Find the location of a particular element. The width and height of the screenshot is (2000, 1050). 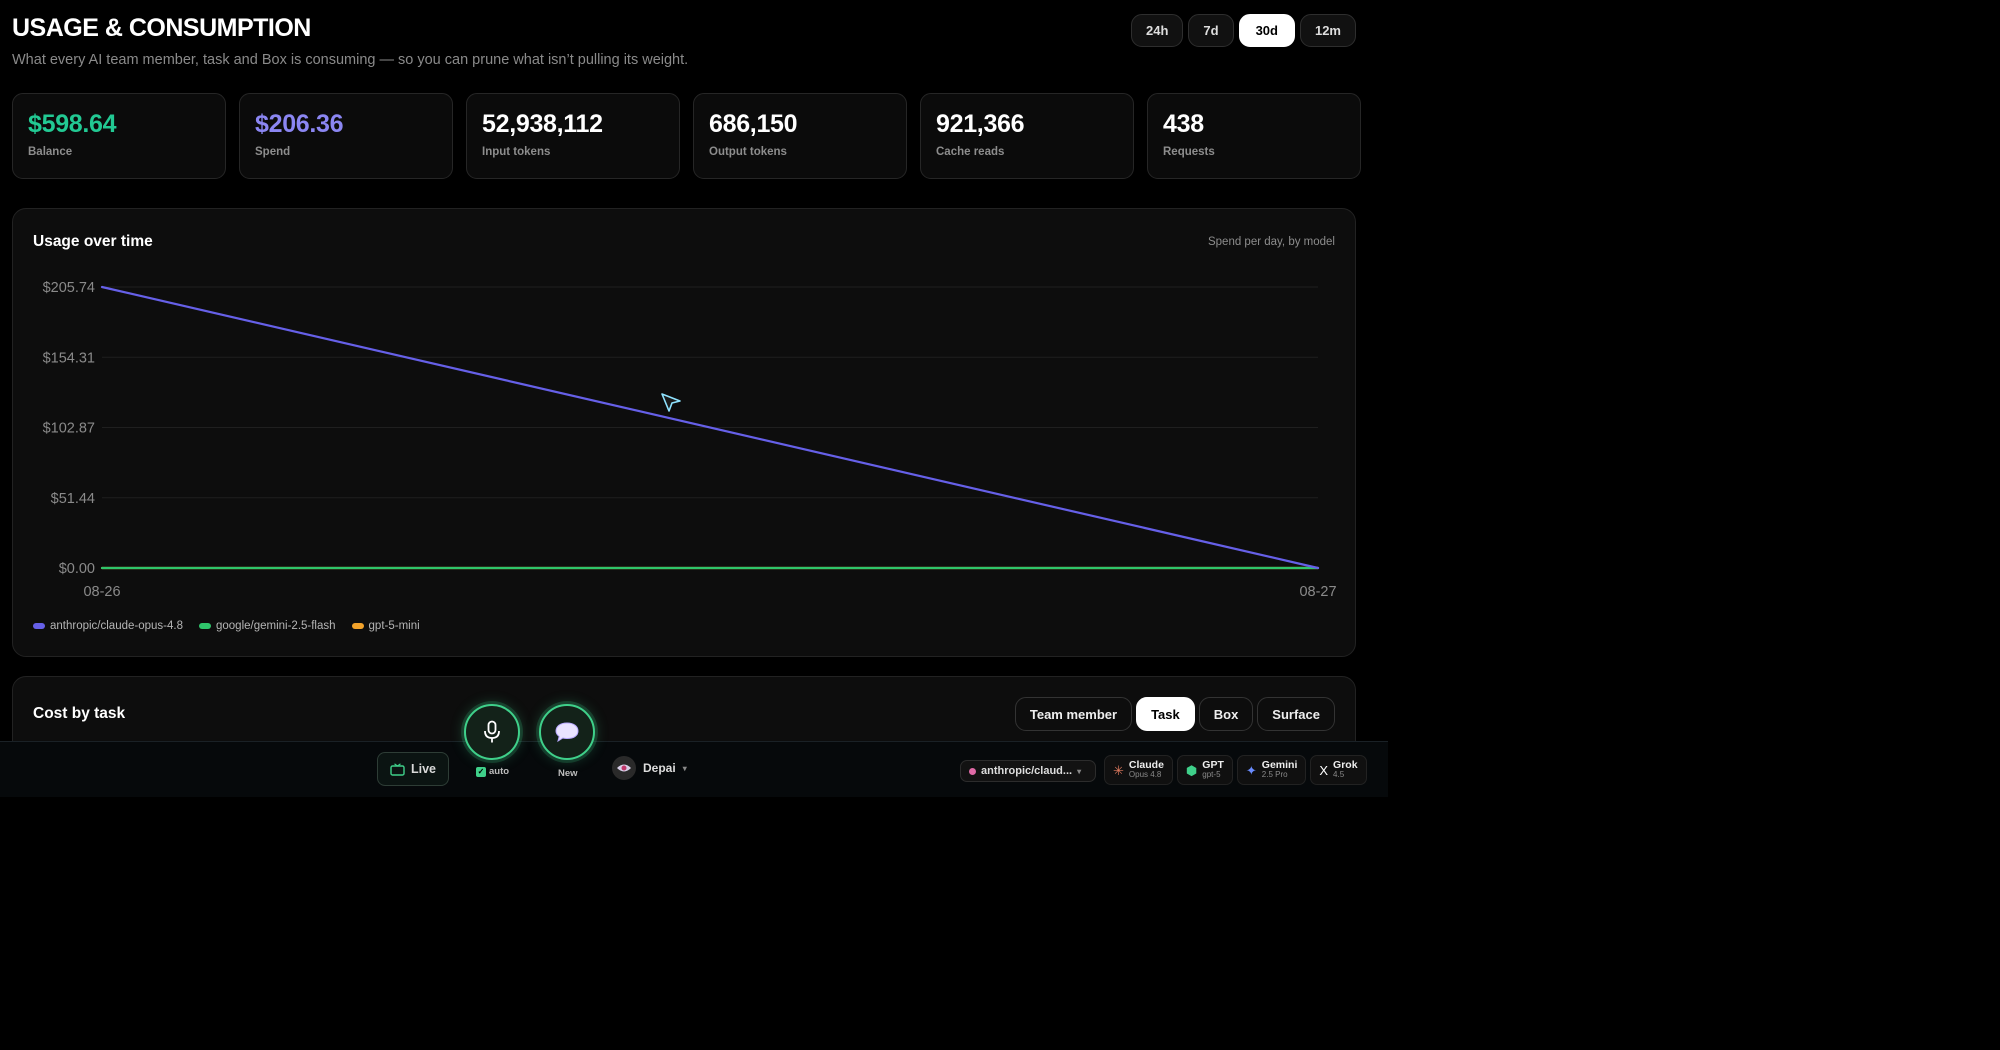

workspace-selector: Depai ▾ is located at coordinates (649, 768).